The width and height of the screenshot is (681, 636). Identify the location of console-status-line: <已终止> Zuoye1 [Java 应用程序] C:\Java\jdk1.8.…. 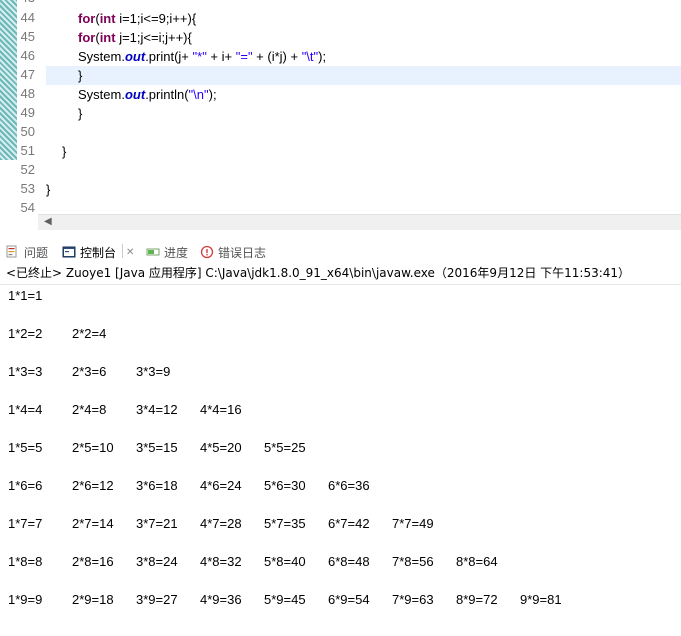
(340, 274).